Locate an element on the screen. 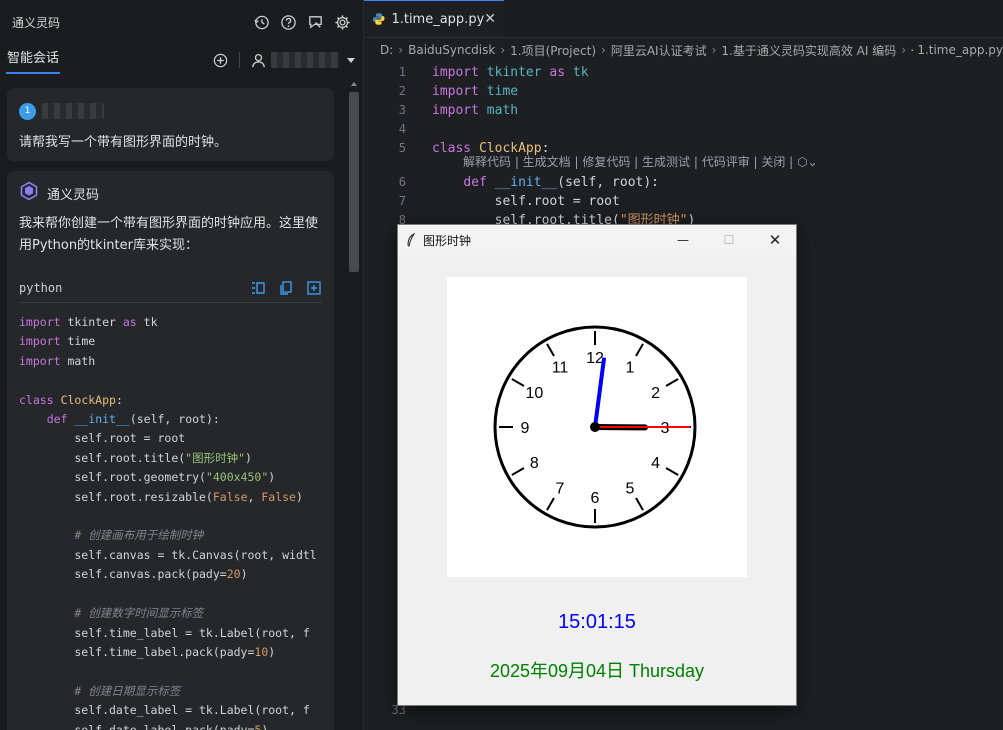  code-block-header: python is located at coordinates (170, 288).